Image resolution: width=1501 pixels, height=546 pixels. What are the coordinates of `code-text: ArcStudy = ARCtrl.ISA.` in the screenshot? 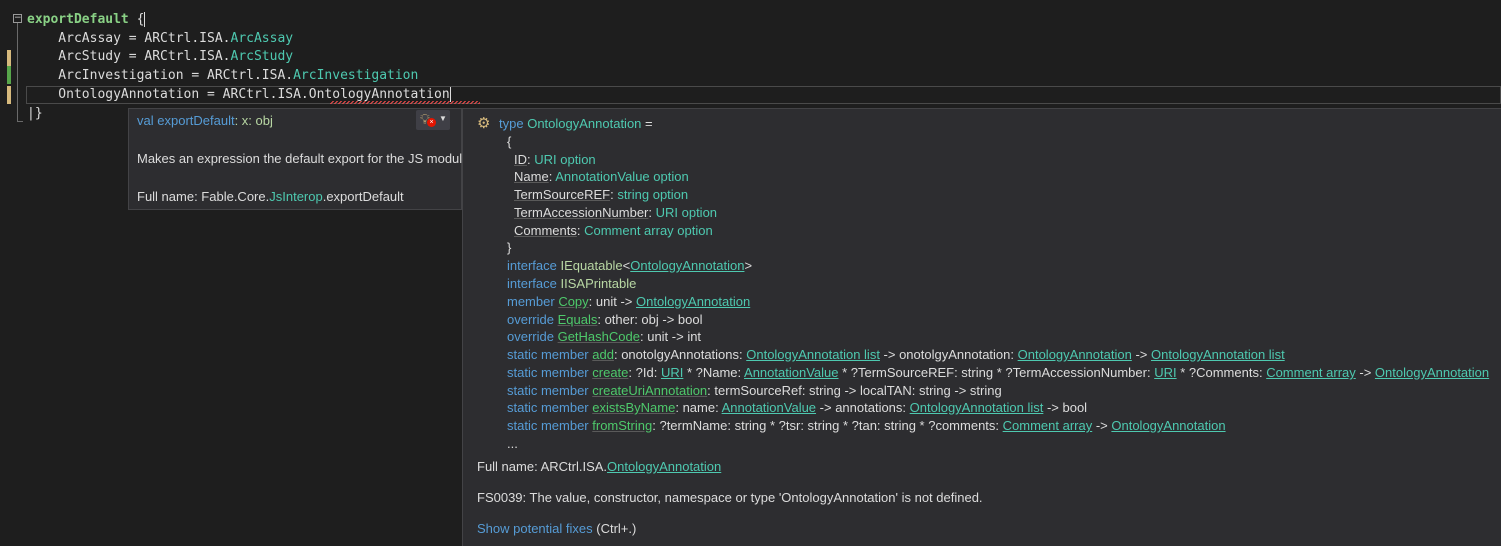 It's located at (129, 56).